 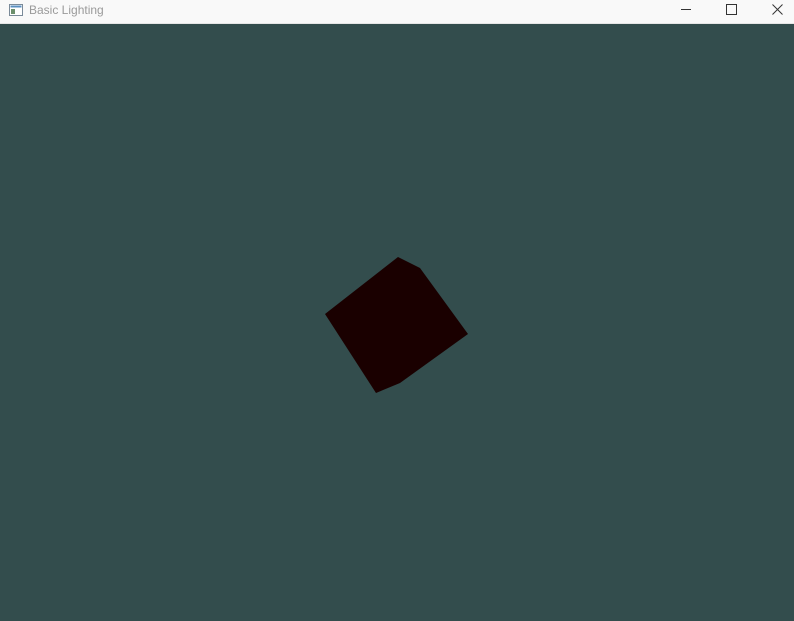 I want to click on window-title: Basic Lighting, so click(x=66, y=10).